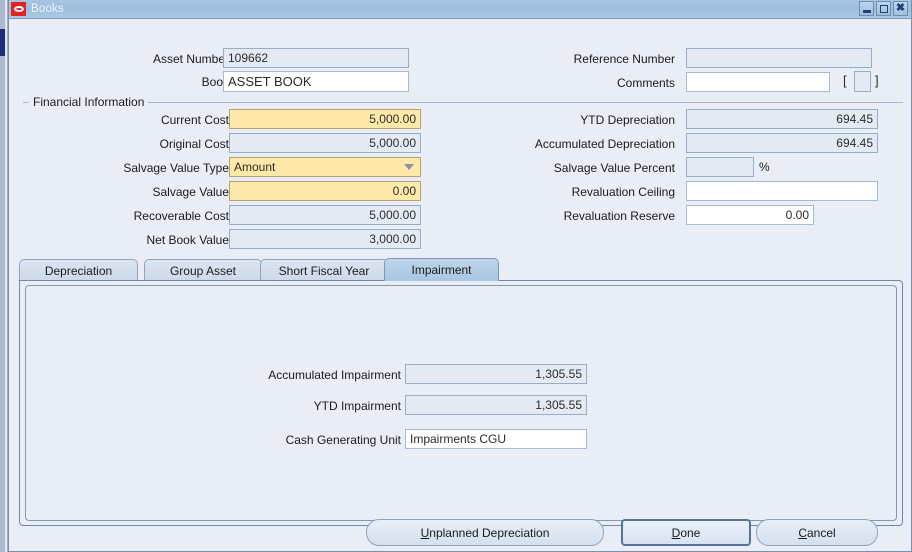 The width and height of the screenshot is (912, 552). I want to click on window-title: Books, so click(47, 9).